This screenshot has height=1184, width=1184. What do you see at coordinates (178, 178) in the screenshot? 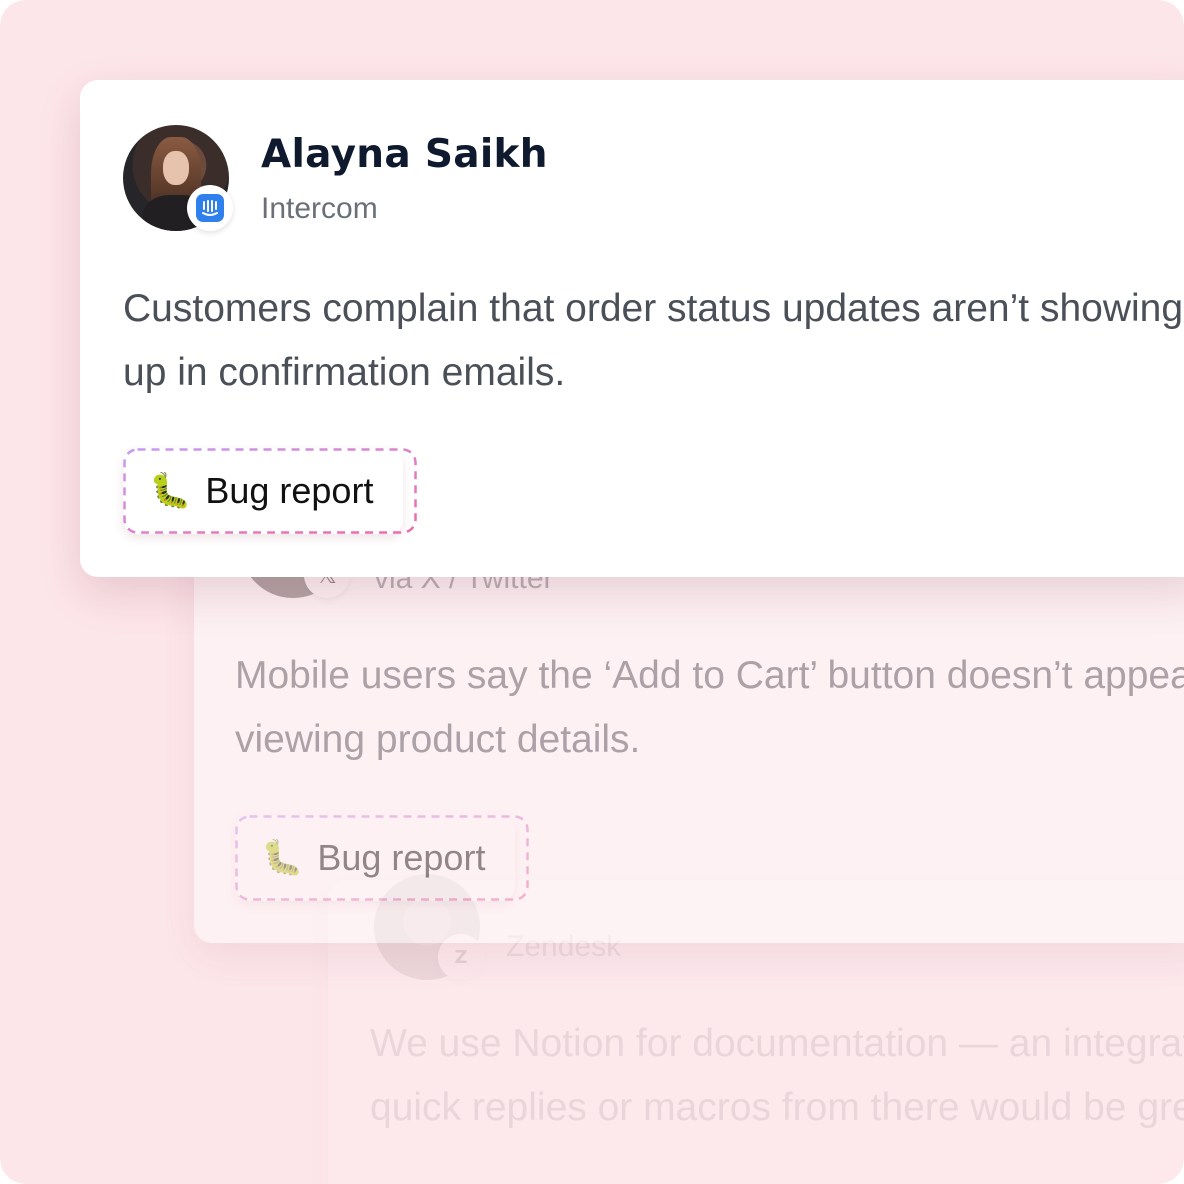
I see `avatar` at bounding box center [178, 178].